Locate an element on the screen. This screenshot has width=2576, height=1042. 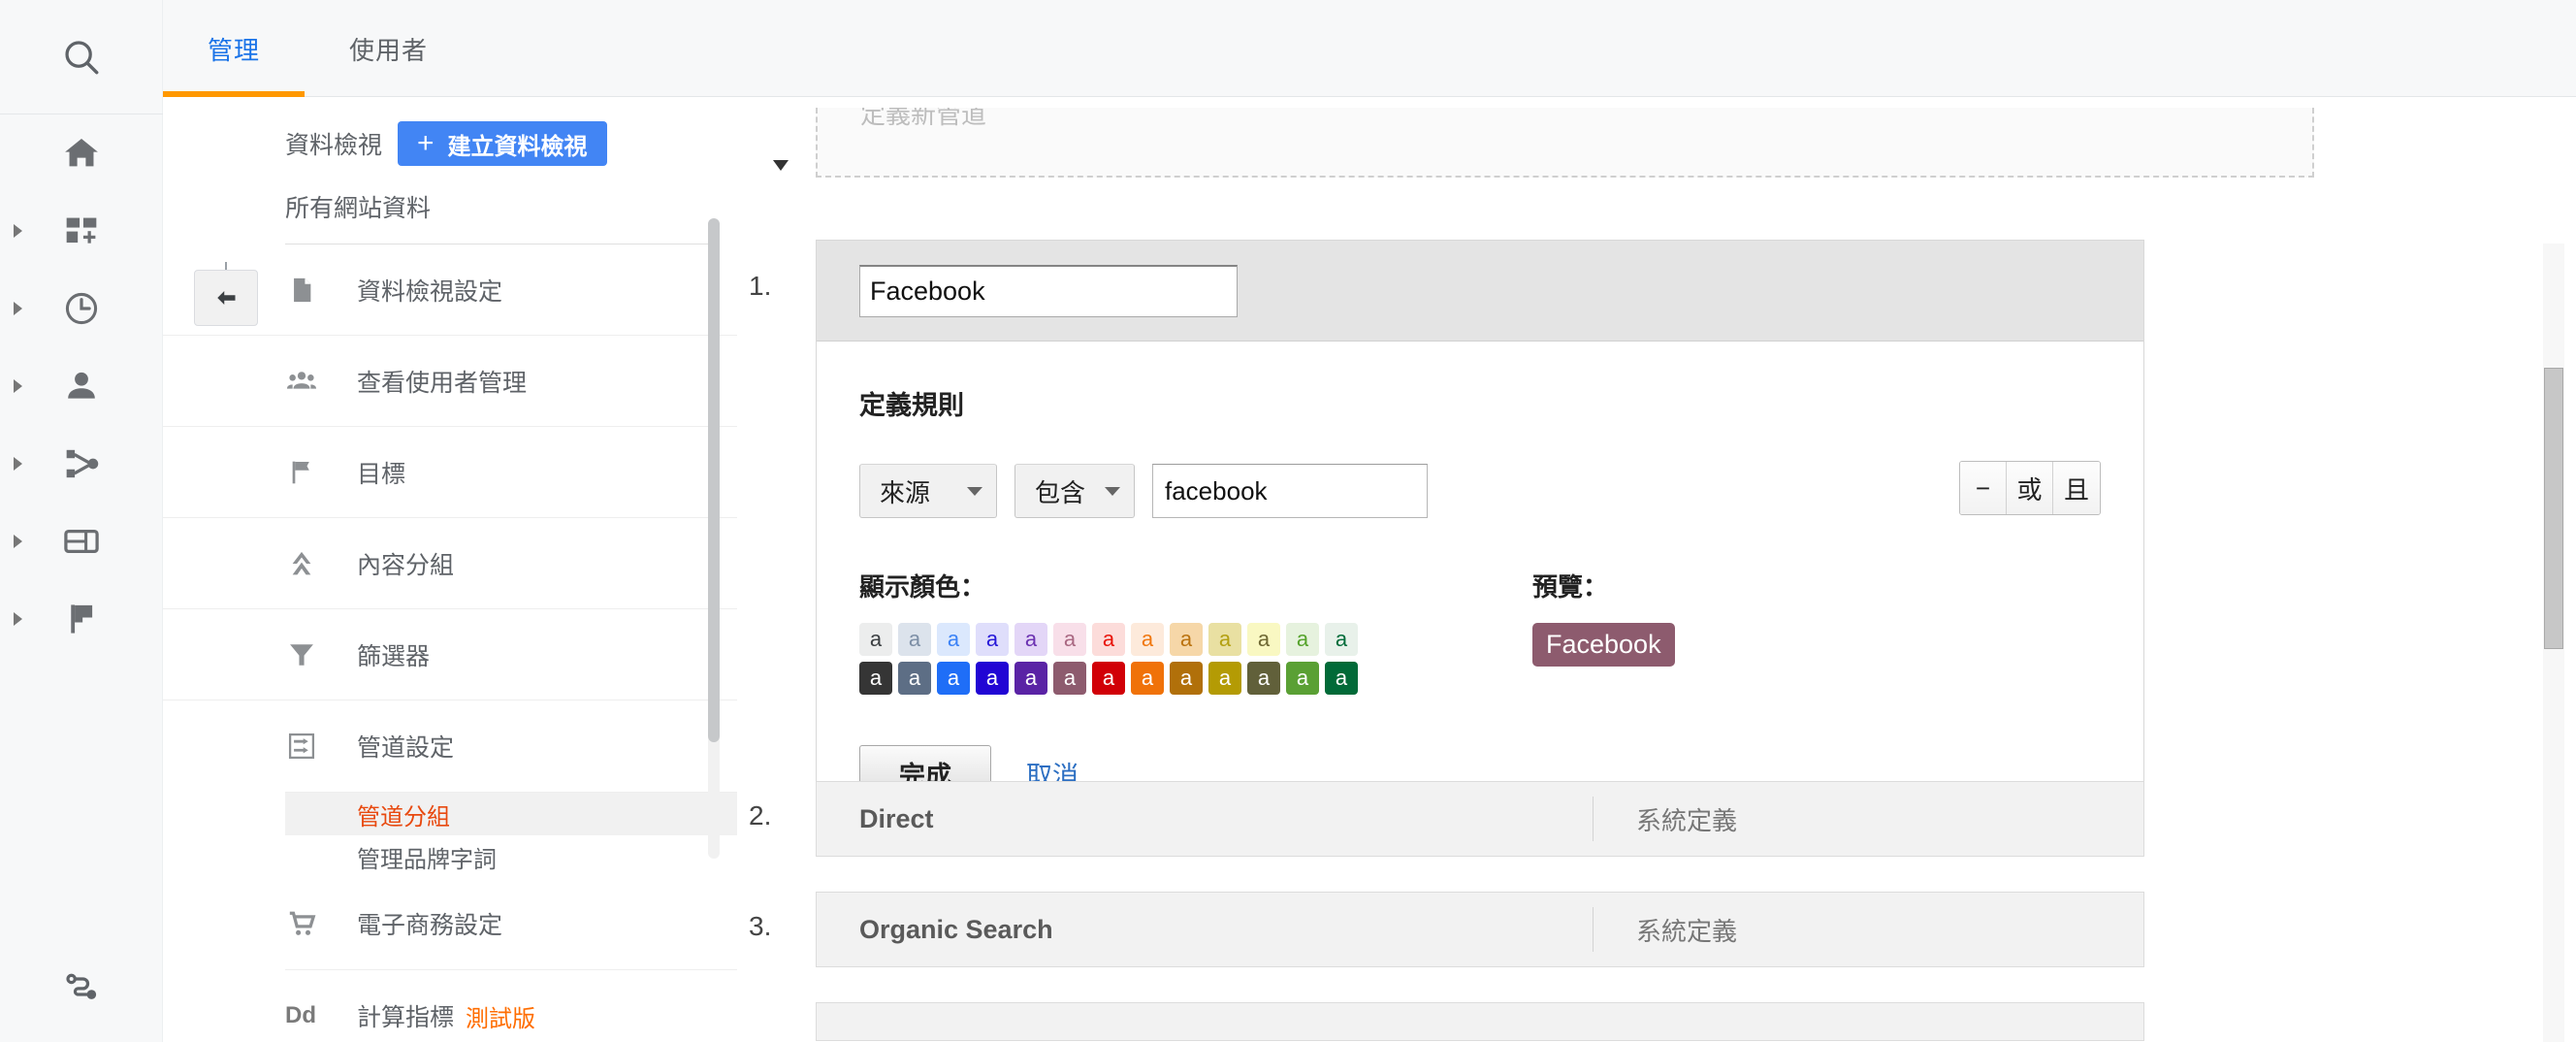
color-swatch-light-10: a is located at coordinates (1263, 639).